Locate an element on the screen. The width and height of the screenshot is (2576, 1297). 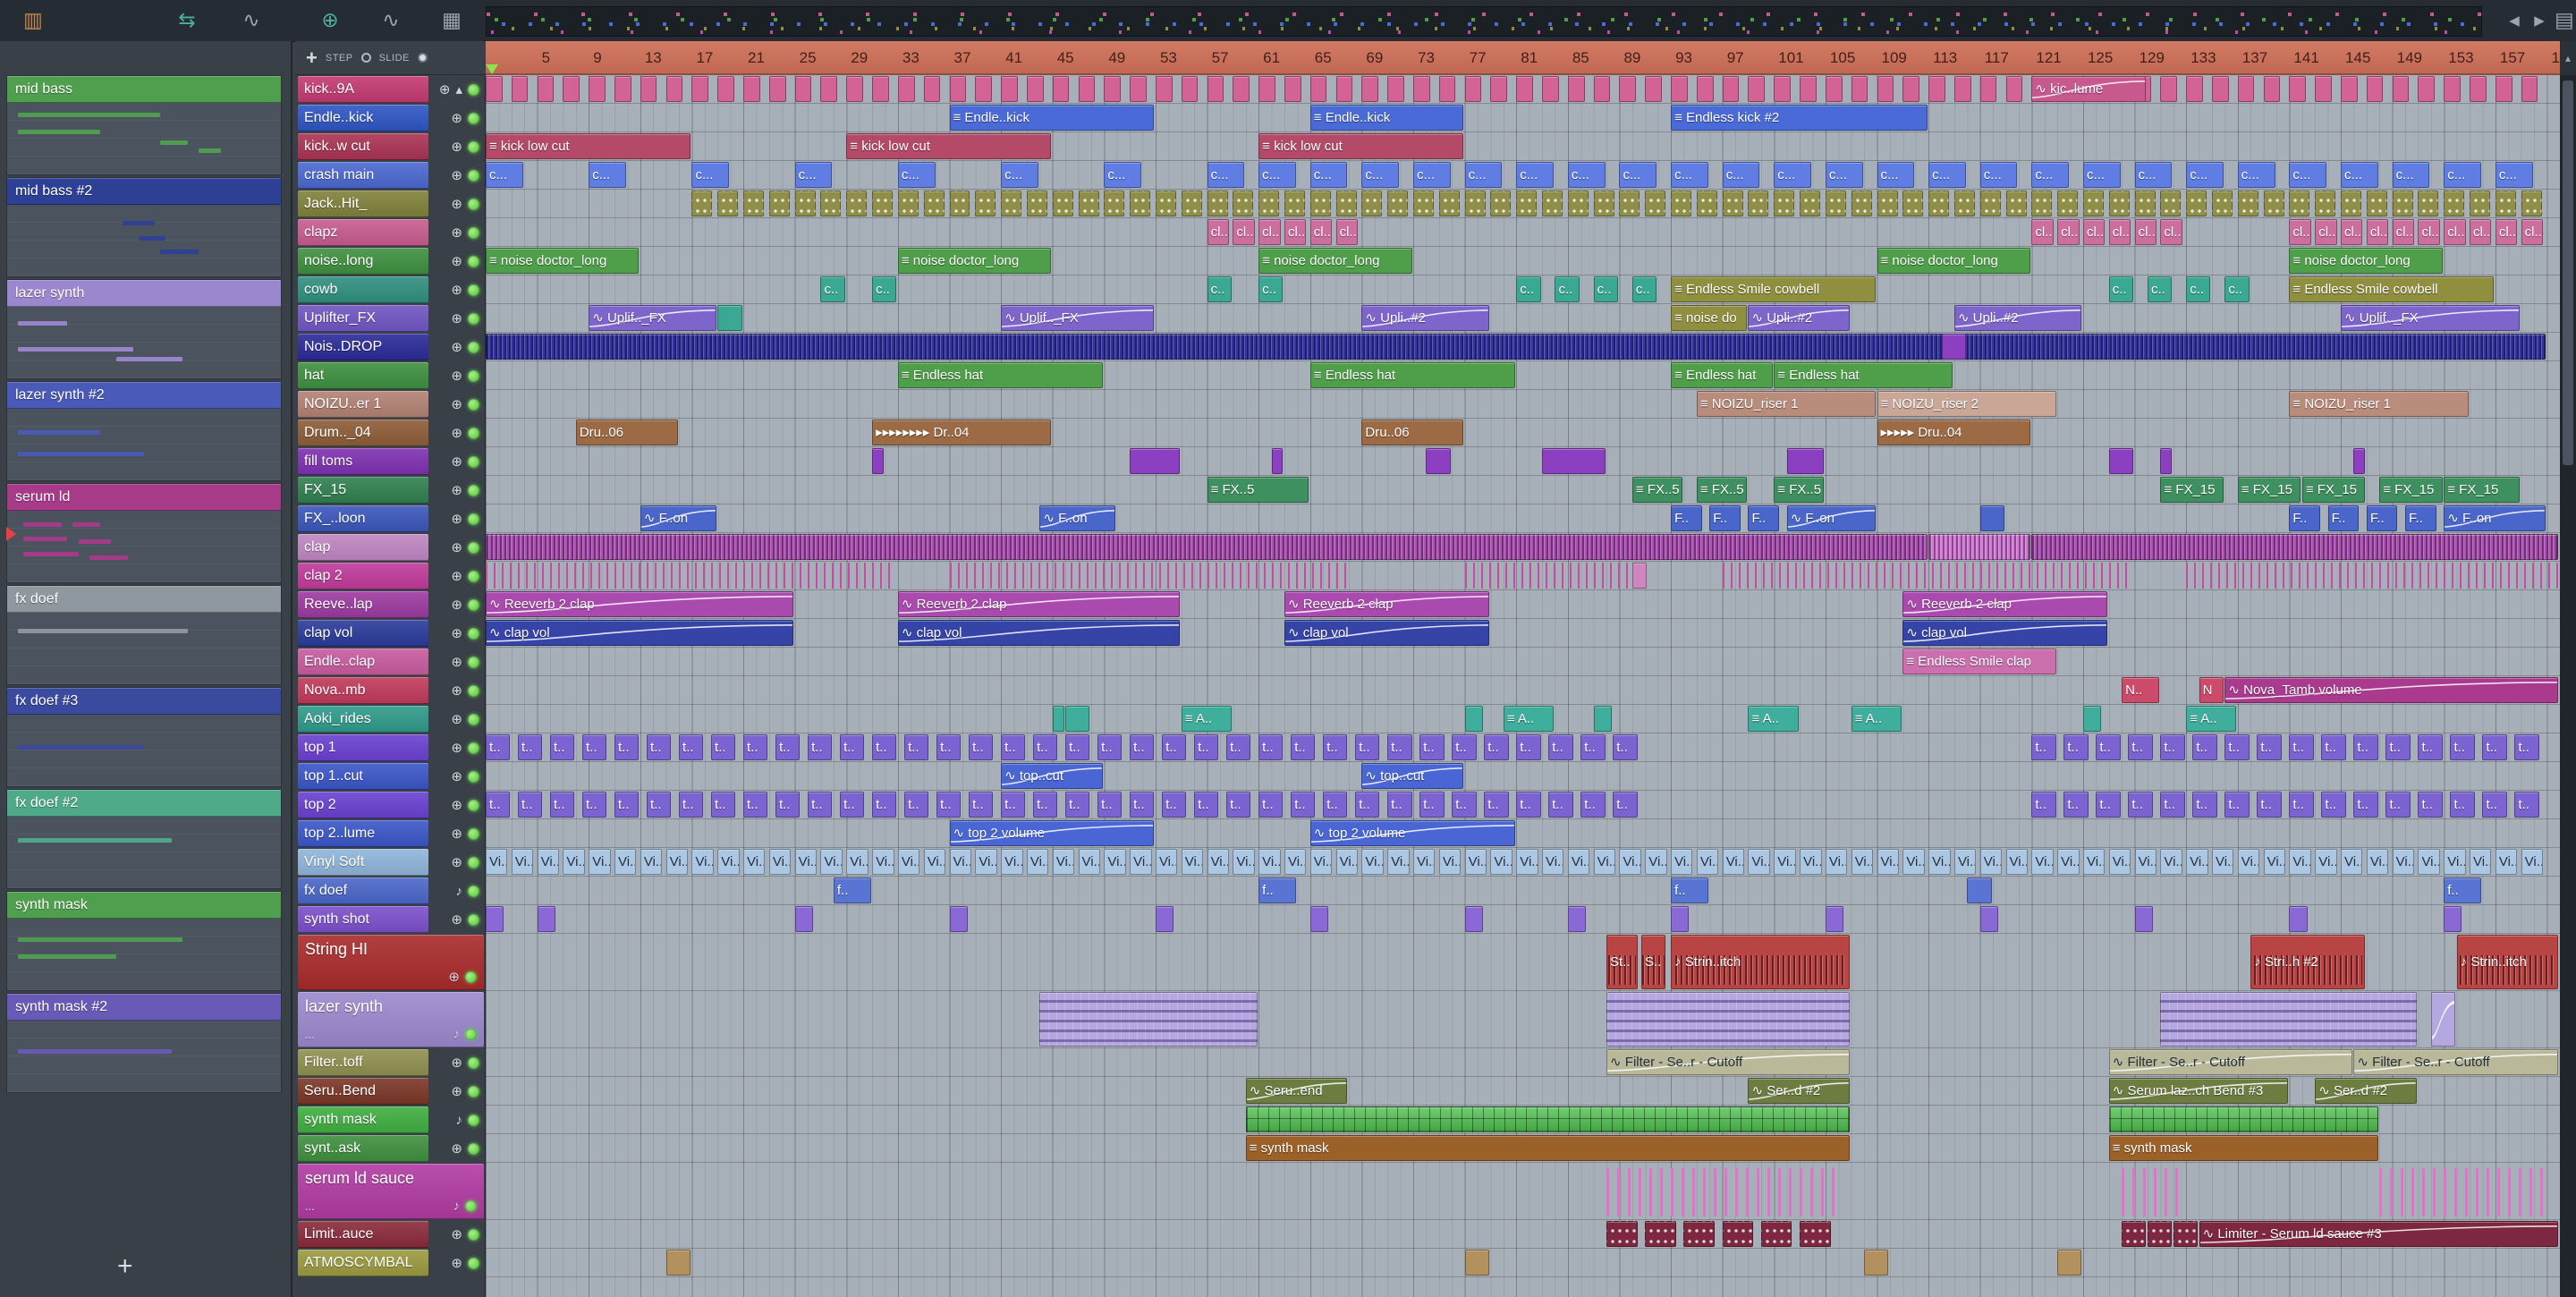
pattern-card: synth mask is located at coordinates (144, 941).